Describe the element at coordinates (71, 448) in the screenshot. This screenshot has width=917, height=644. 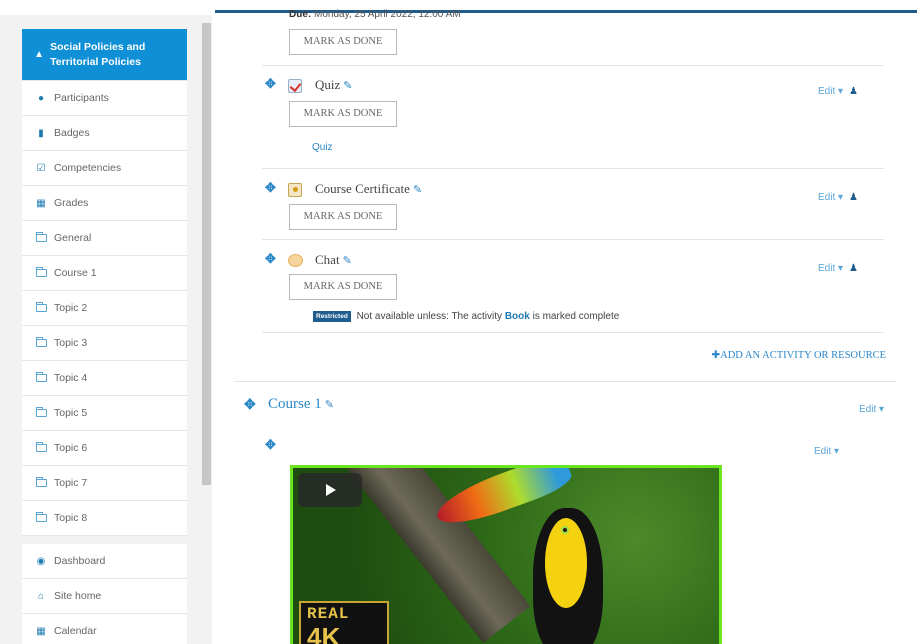
I see `sidebar-item-label: Topic 6` at that location.